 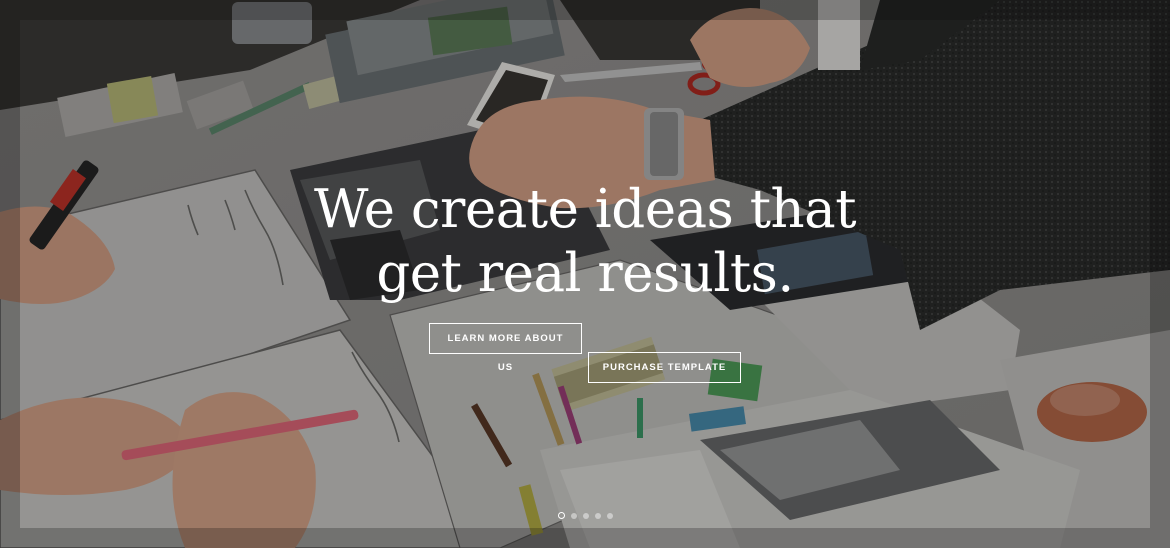 I want to click on slider-pagination, so click(x=585, y=515).